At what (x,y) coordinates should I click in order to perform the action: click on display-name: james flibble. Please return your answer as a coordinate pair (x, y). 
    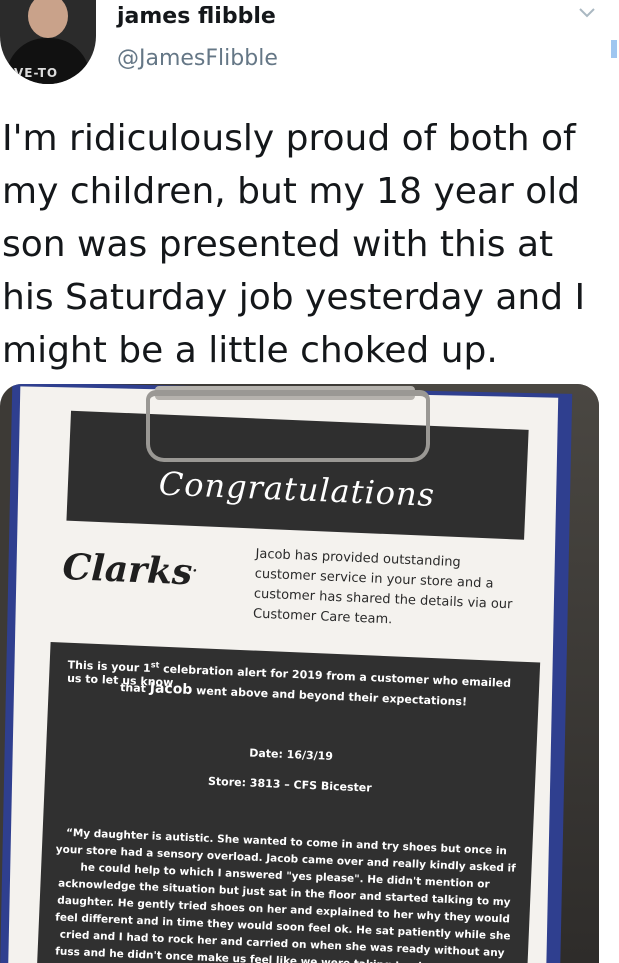
    Looking at the image, I should click on (196, 16).